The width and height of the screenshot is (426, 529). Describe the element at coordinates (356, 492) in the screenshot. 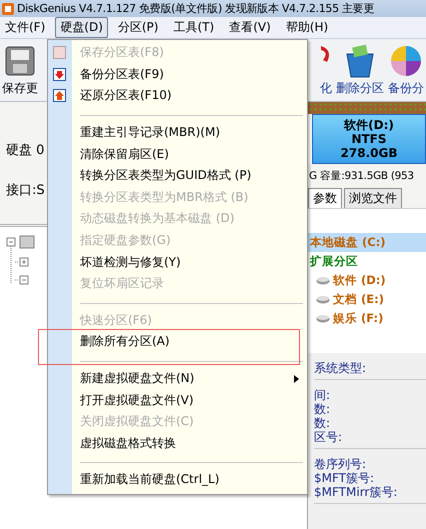

I see `field-label: $MFTMirr簇号:` at that location.